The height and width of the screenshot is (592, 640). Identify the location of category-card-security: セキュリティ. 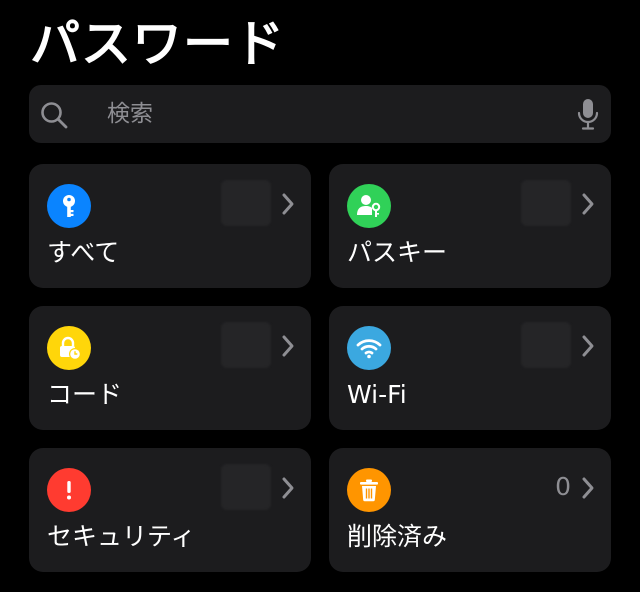
(170, 510).